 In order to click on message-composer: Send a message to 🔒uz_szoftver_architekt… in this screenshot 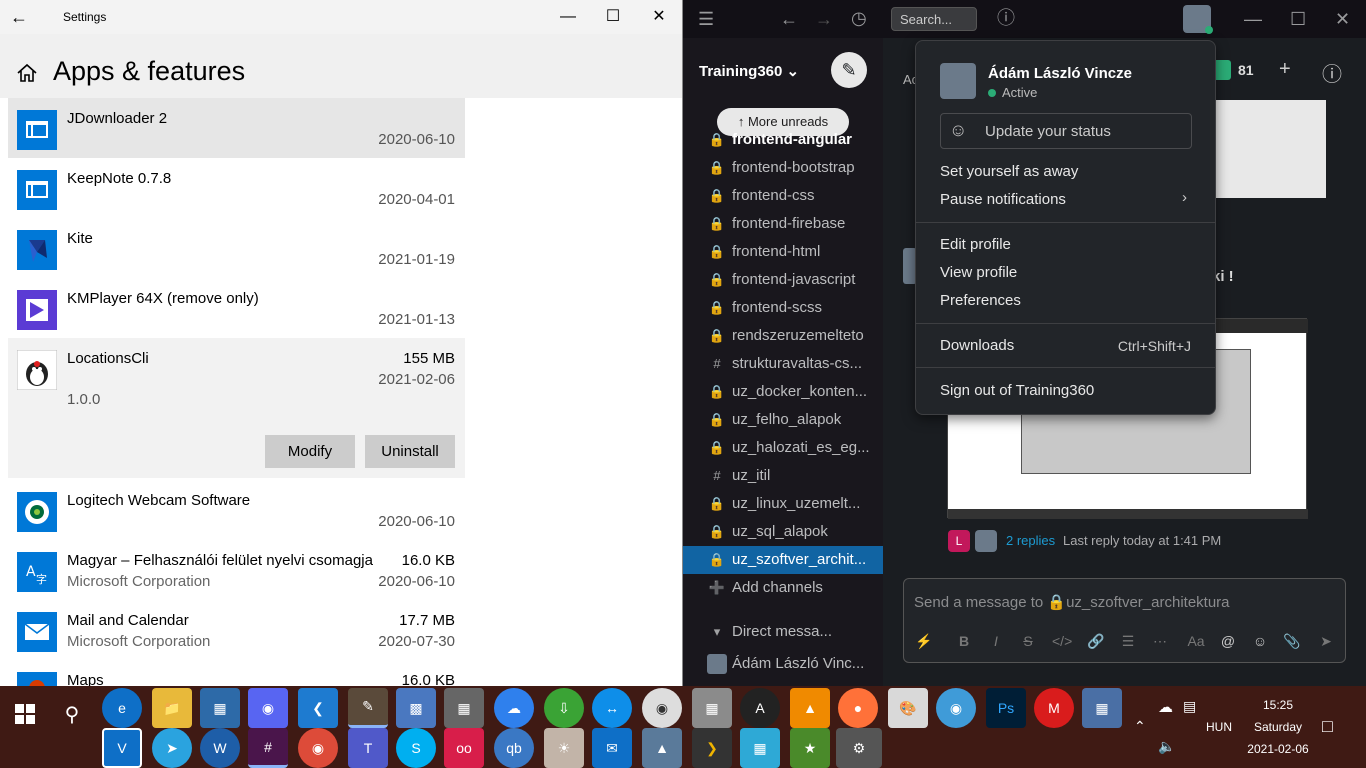, I will do `click(1124, 620)`.